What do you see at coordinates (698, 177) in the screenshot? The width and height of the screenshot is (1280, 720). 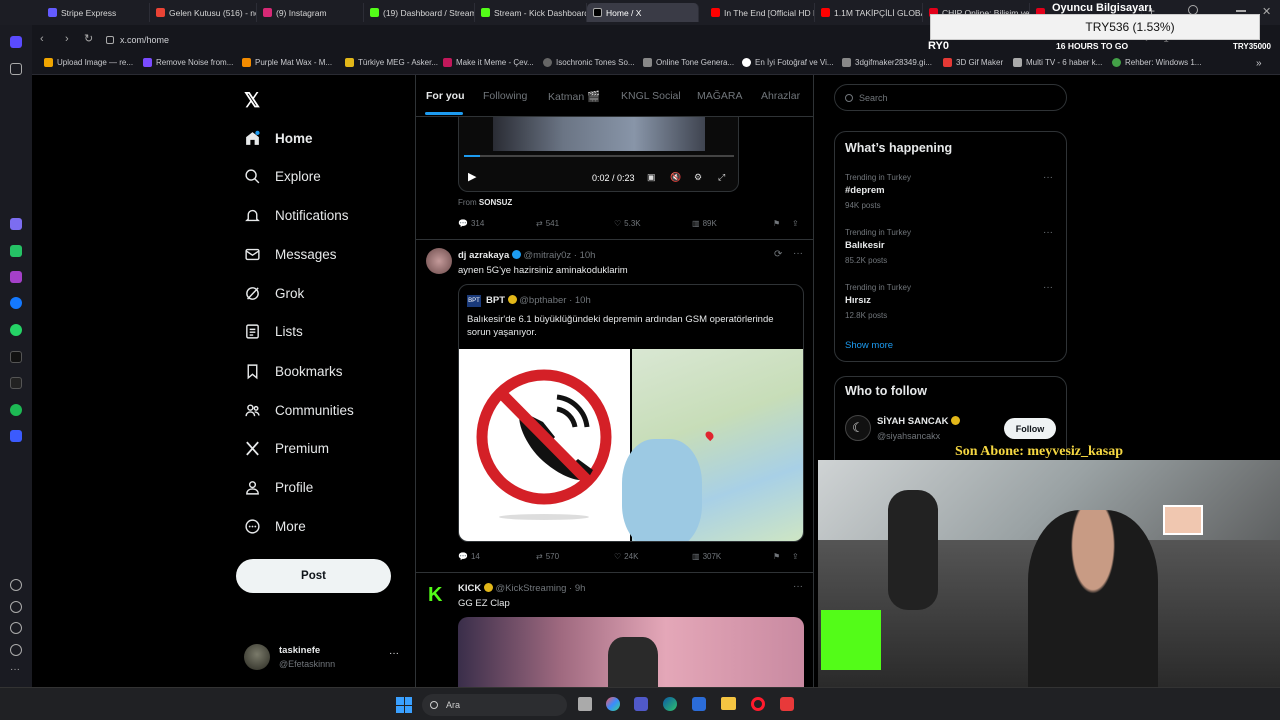 I see `settings-icon: ⚙` at bounding box center [698, 177].